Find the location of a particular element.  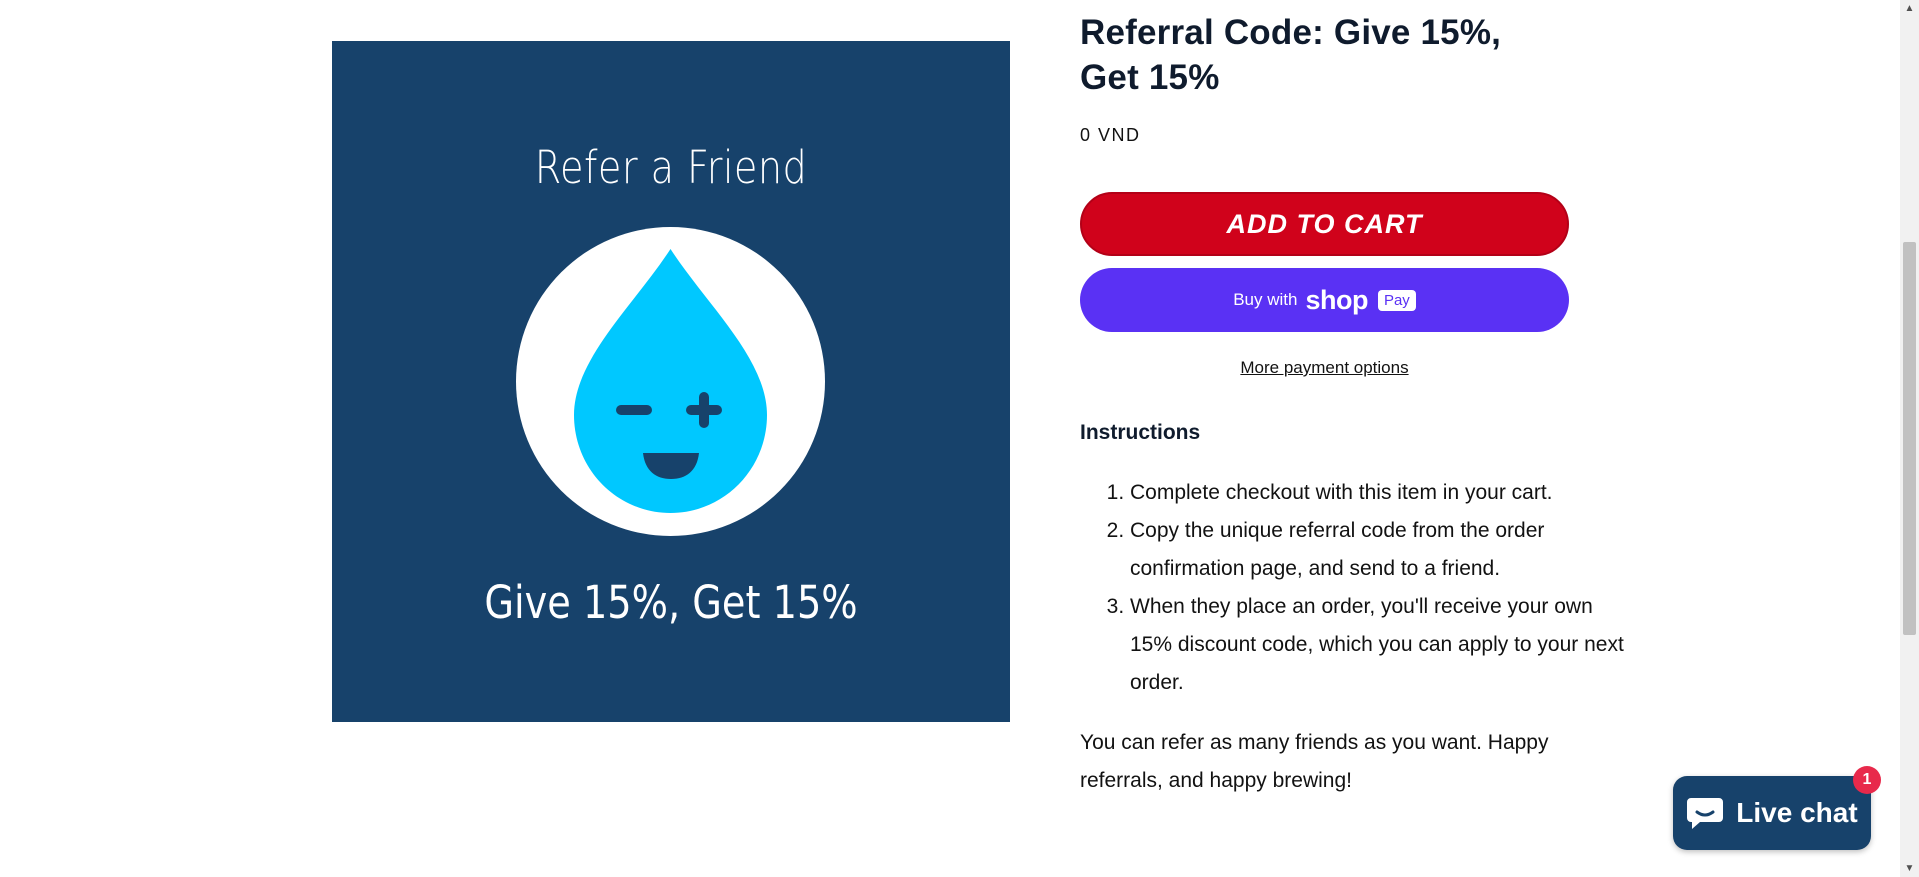

add-to-cart-button: ADD TO CART is located at coordinates (1324, 224).